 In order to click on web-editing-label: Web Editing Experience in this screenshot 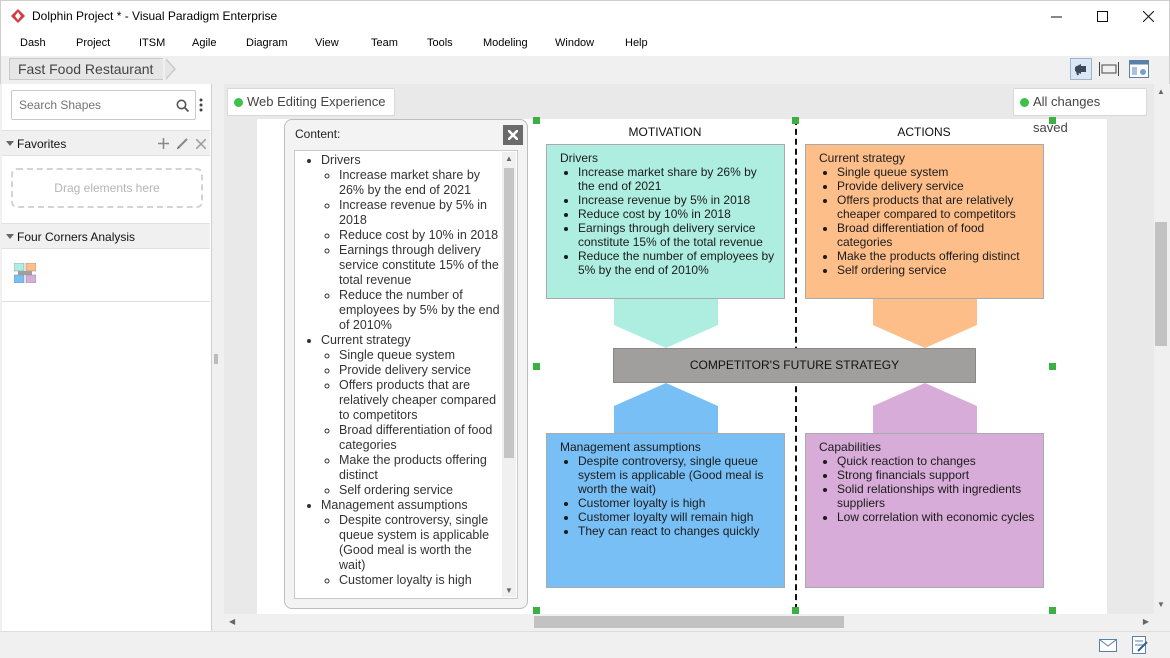, I will do `click(316, 101)`.